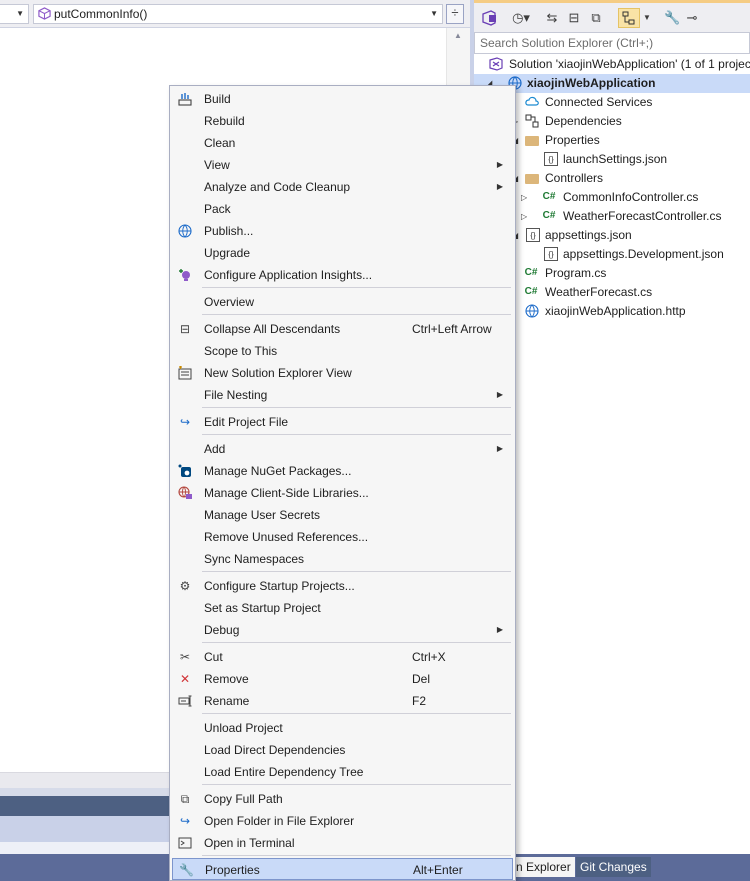 The height and width of the screenshot is (881, 750). Describe the element at coordinates (279, 821) in the screenshot. I see `menu-item-label: Open Folder in File Explorer` at that location.